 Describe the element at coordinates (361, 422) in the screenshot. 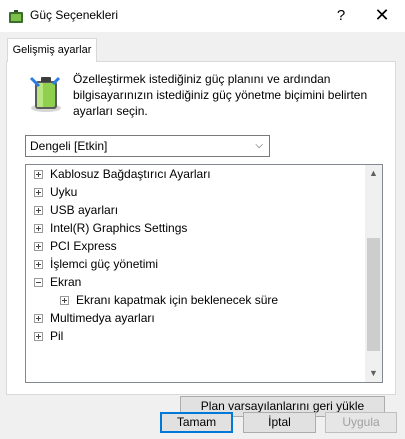

I see `apply-button: Uygula` at that location.